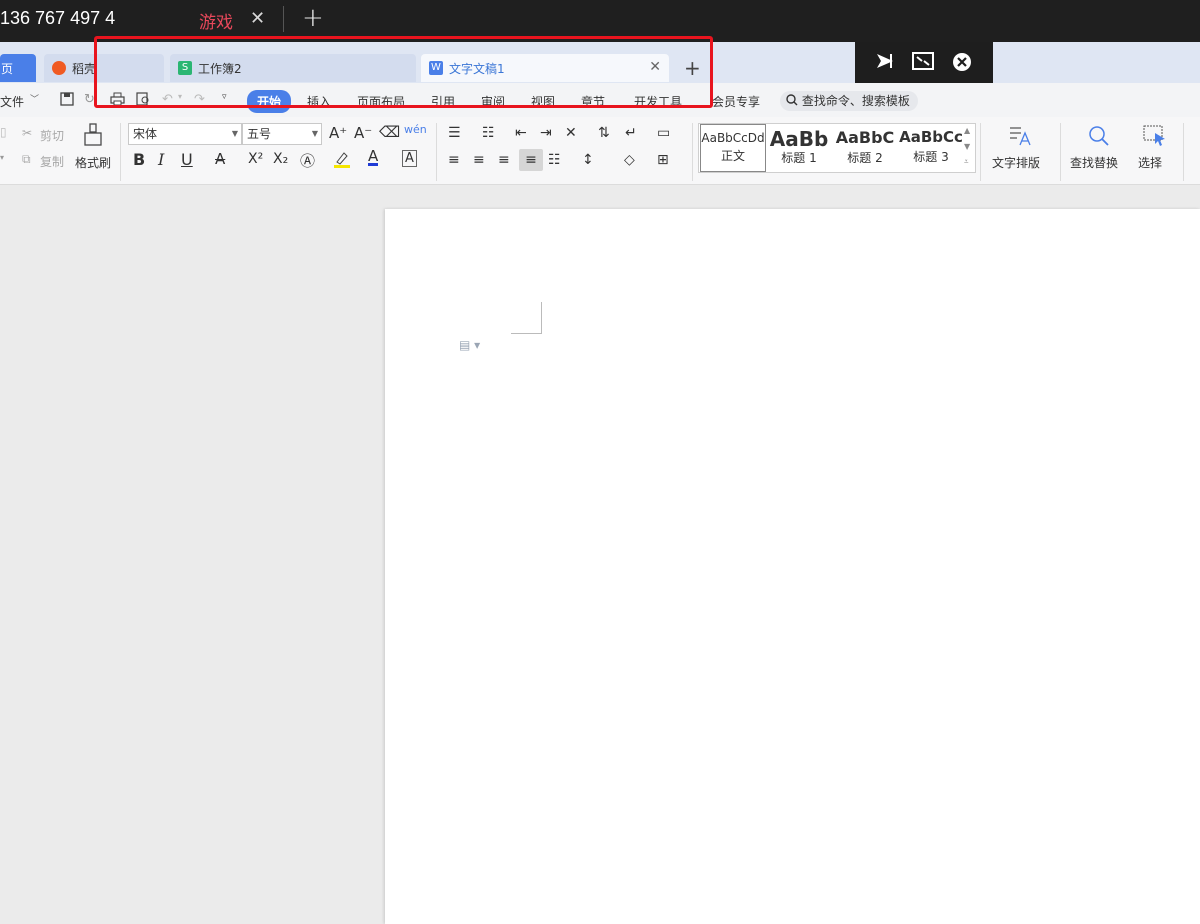  What do you see at coordinates (67, 101) in the screenshot?
I see `save-icon` at bounding box center [67, 101].